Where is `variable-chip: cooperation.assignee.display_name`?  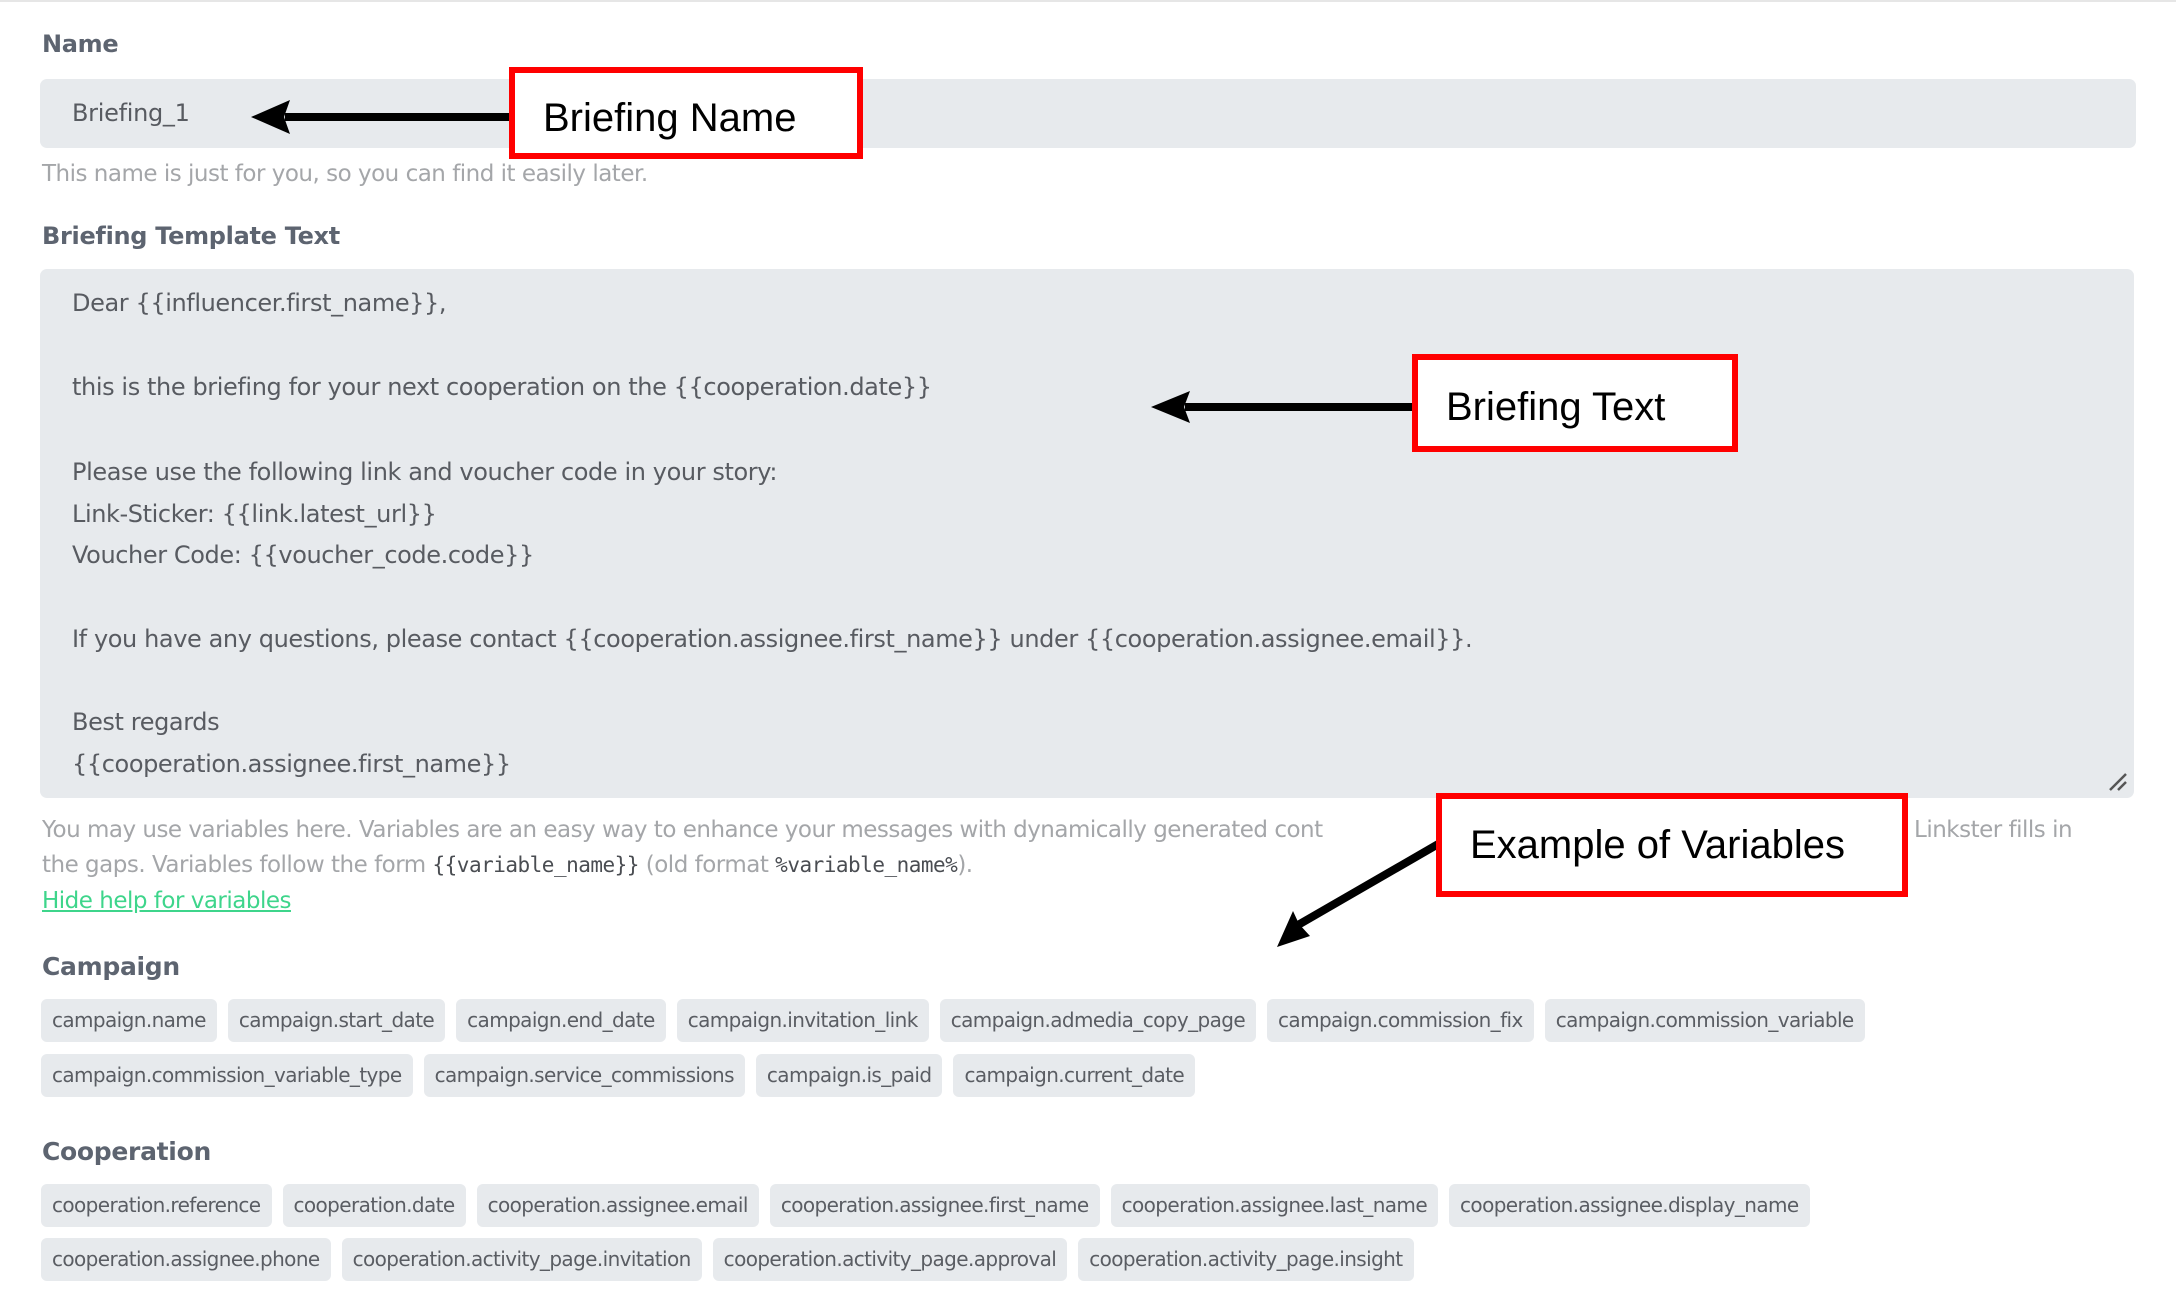
variable-chip: cooperation.assignee.display_name is located at coordinates (1629, 1205).